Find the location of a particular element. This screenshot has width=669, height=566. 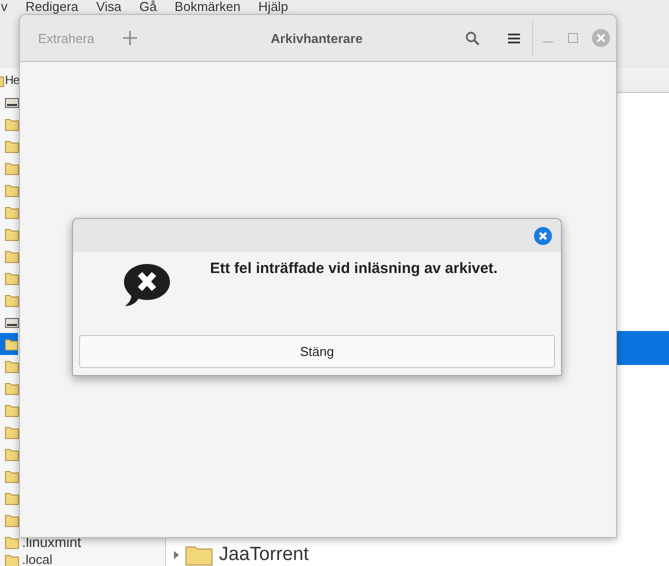

menu-item: Redigera is located at coordinates (52, 6).